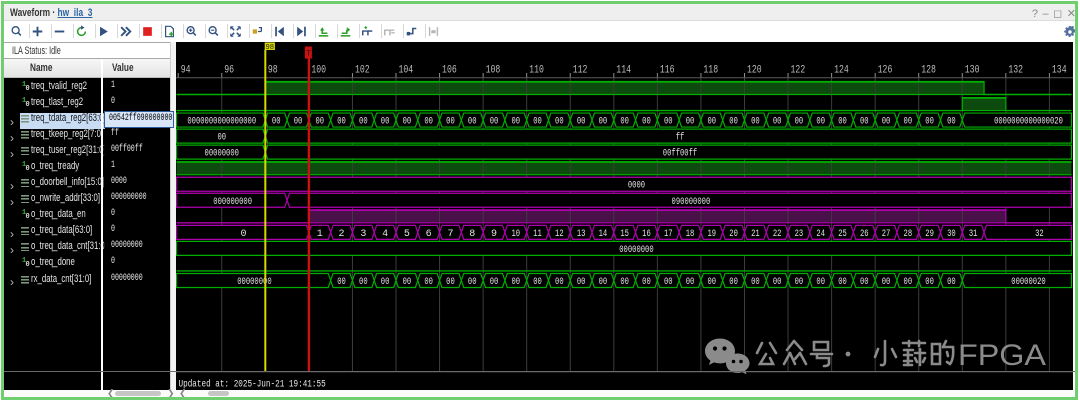 This screenshot has height=400, width=1080. What do you see at coordinates (885, 71) in the screenshot?
I see `svg-text: 126` at bounding box center [885, 71].